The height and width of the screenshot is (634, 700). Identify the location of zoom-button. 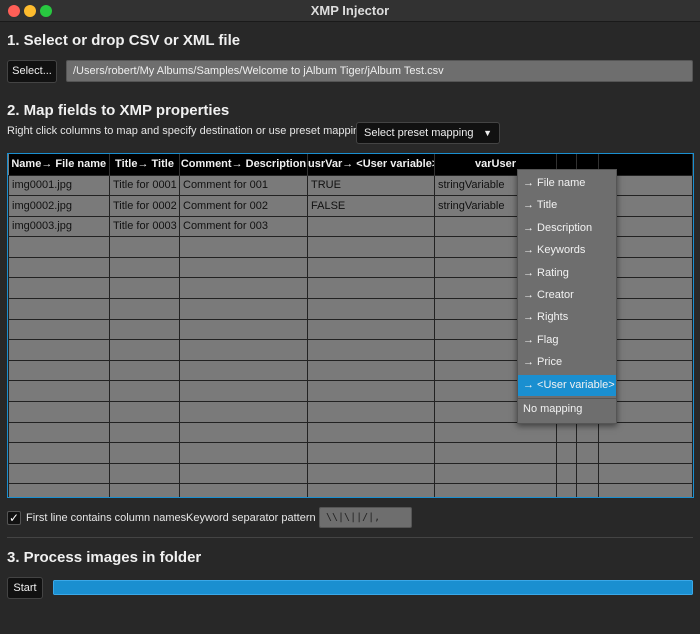
(46, 11).